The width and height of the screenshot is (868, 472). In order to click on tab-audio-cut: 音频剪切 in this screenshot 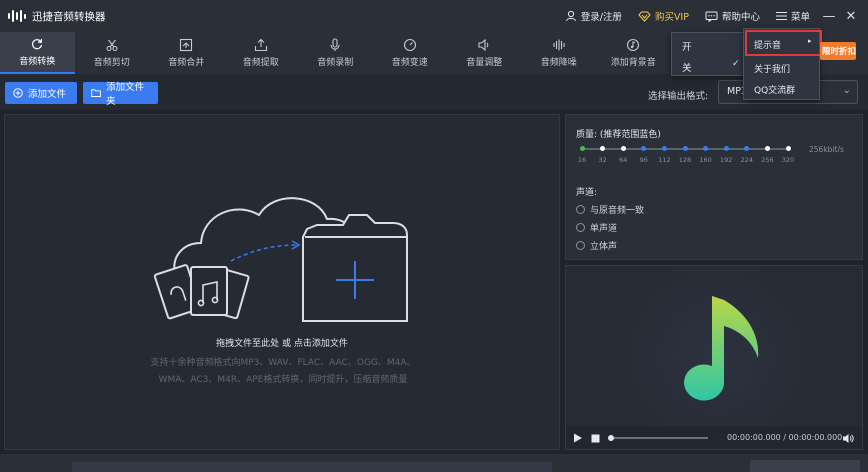, I will do `click(112, 53)`.